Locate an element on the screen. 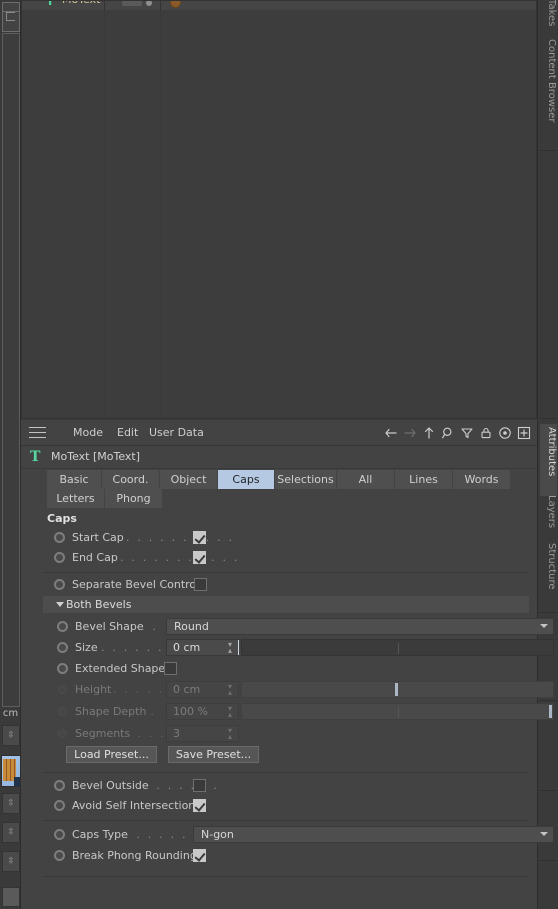 This screenshot has height=909, width=558. row-end-cap: End Cap . . . . . . . . . . . is located at coordinates (279, 558).